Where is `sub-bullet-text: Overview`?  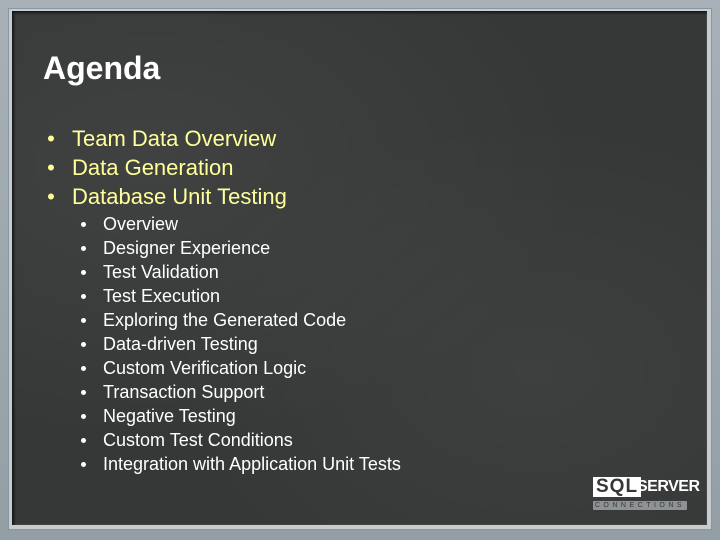
sub-bullet-text: Overview is located at coordinates (141, 224).